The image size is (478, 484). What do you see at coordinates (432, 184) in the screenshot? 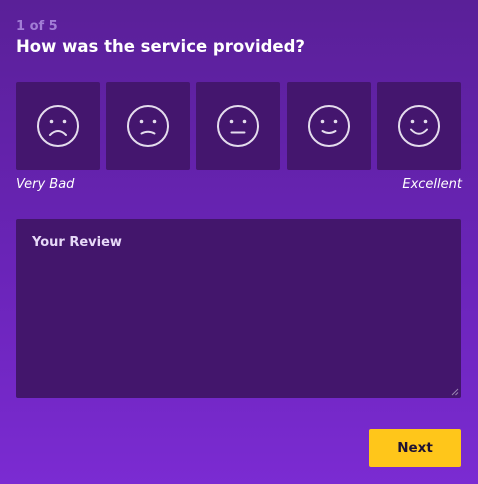
I see `scale-label-high: Excellent` at bounding box center [432, 184].